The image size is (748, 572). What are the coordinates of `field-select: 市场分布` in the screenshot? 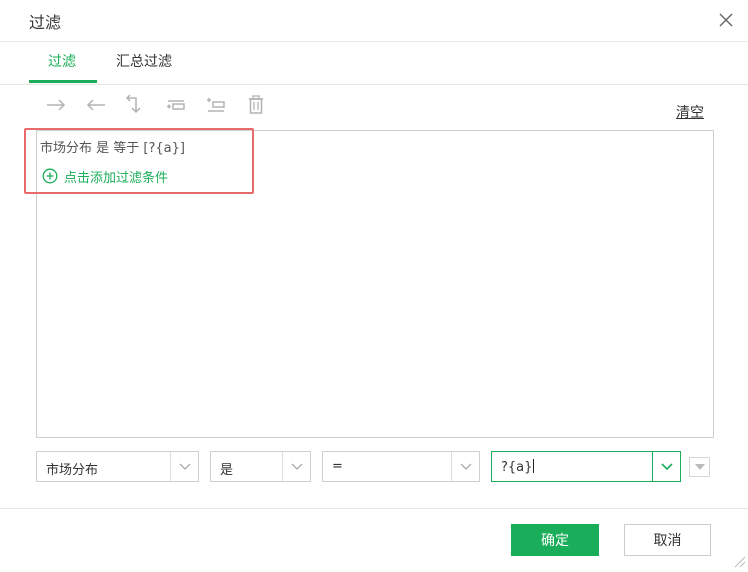 It's located at (117, 466).